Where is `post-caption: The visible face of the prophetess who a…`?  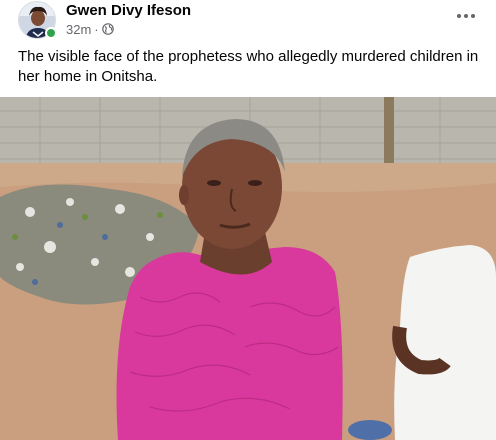
post-caption: The visible face of the prophetess who a… is located at coordinates (248, 66).